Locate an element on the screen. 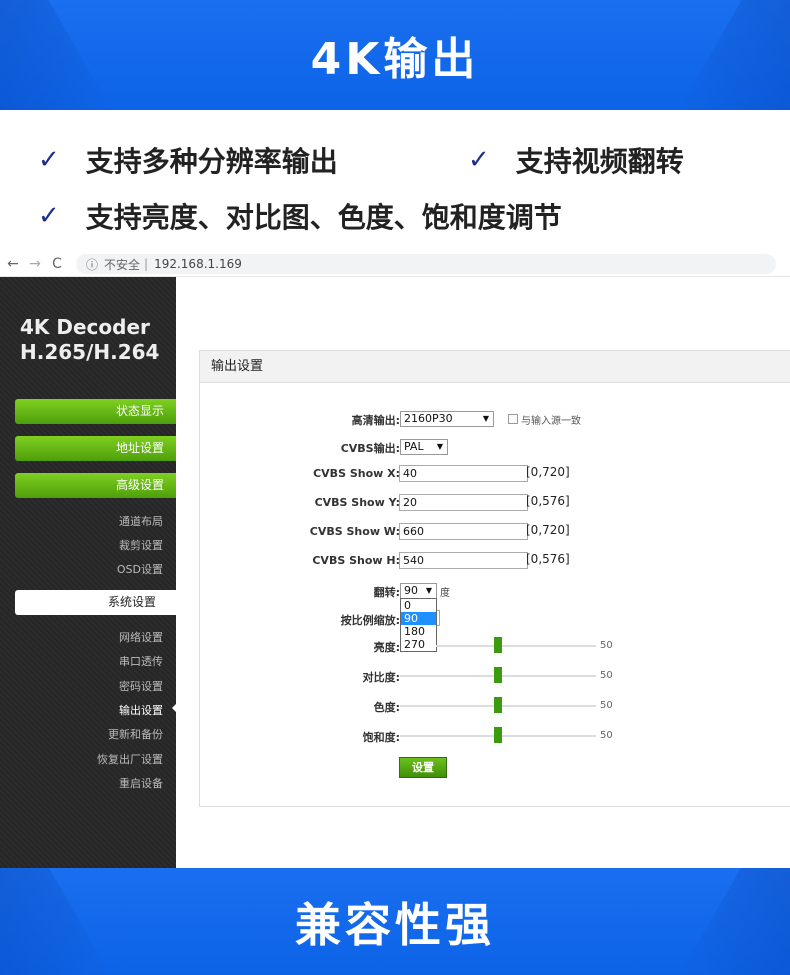 This screenshot has width=790, height=975. advanced-settings-button: 高级设置 is located at coordinates (95, 485).